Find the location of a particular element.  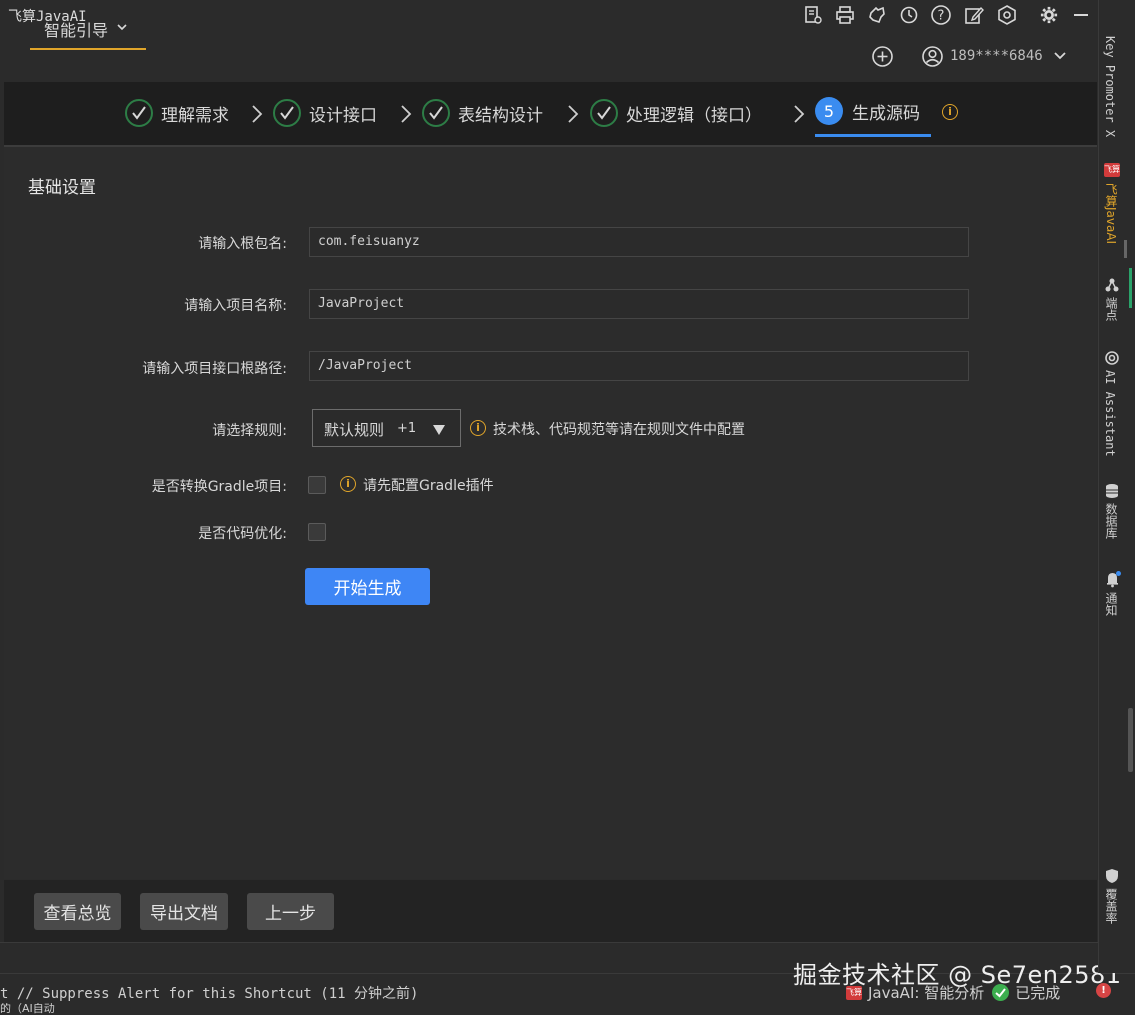

history-icon is located at coordinates (909, 15).